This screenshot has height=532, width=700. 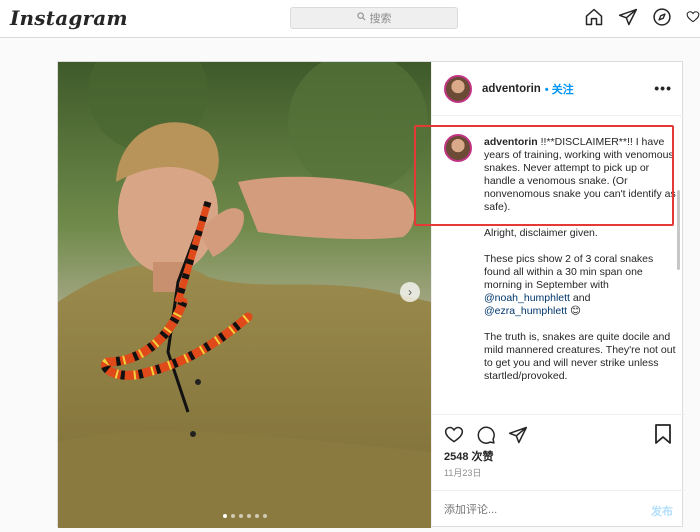 I want to click on comment-bar: 发布, so click(x=558, y=509).